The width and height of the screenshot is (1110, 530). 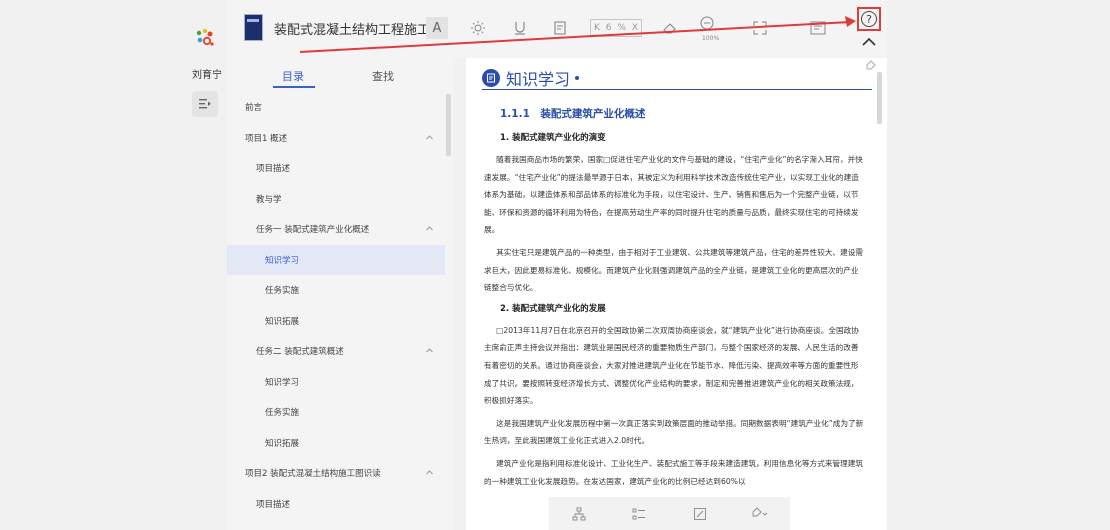 I want to click on toc-list-icon, so click(x=205, y=104).